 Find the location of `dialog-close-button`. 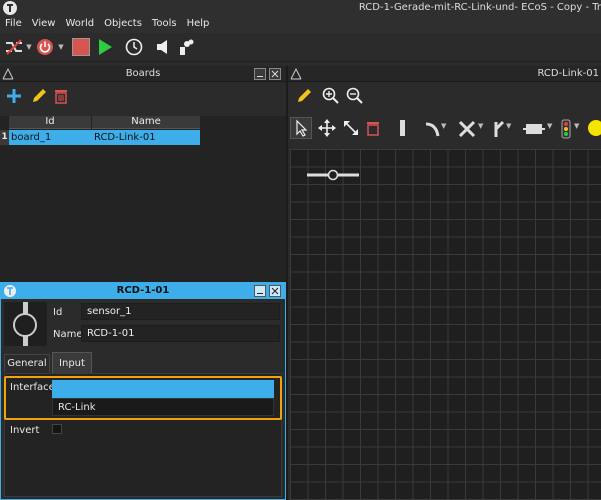

dialog-close-button is located at coordinates (275, 291).